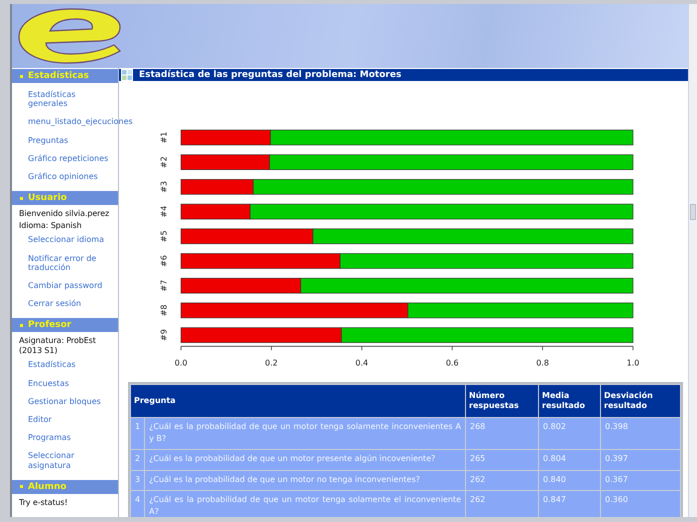  I want to click on tick-label: 0.2, so click(271, 363).